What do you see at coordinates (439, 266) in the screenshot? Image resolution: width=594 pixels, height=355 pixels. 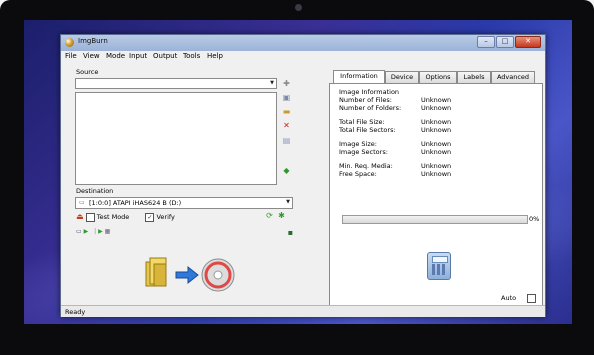 I see `calculator-icon` at bounding box center [439, 266].